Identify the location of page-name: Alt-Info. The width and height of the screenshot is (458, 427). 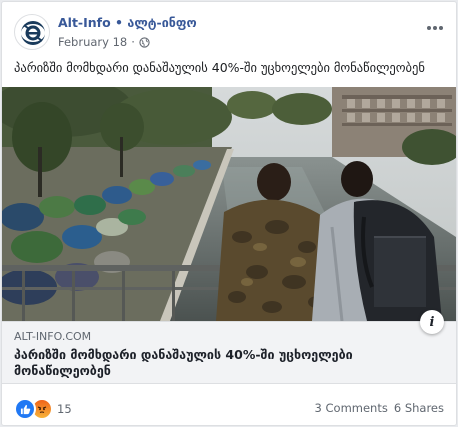
(84, 22).